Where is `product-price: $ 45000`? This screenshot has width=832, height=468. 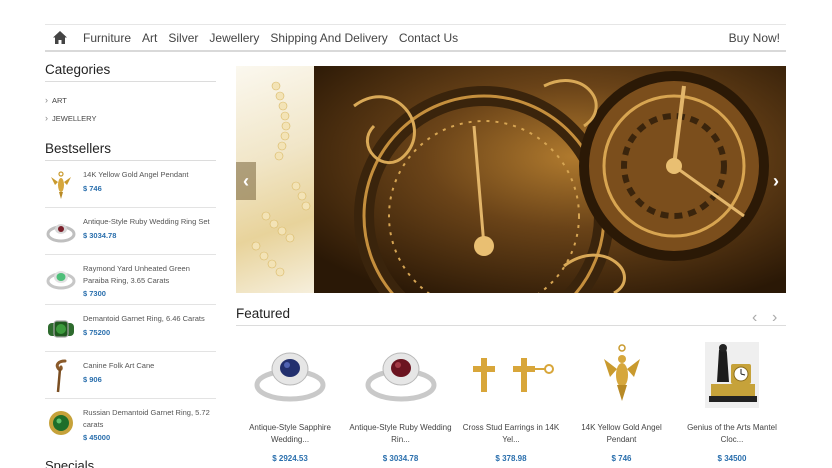 product-price: $ 45000 is located at coordinates (97, 437).